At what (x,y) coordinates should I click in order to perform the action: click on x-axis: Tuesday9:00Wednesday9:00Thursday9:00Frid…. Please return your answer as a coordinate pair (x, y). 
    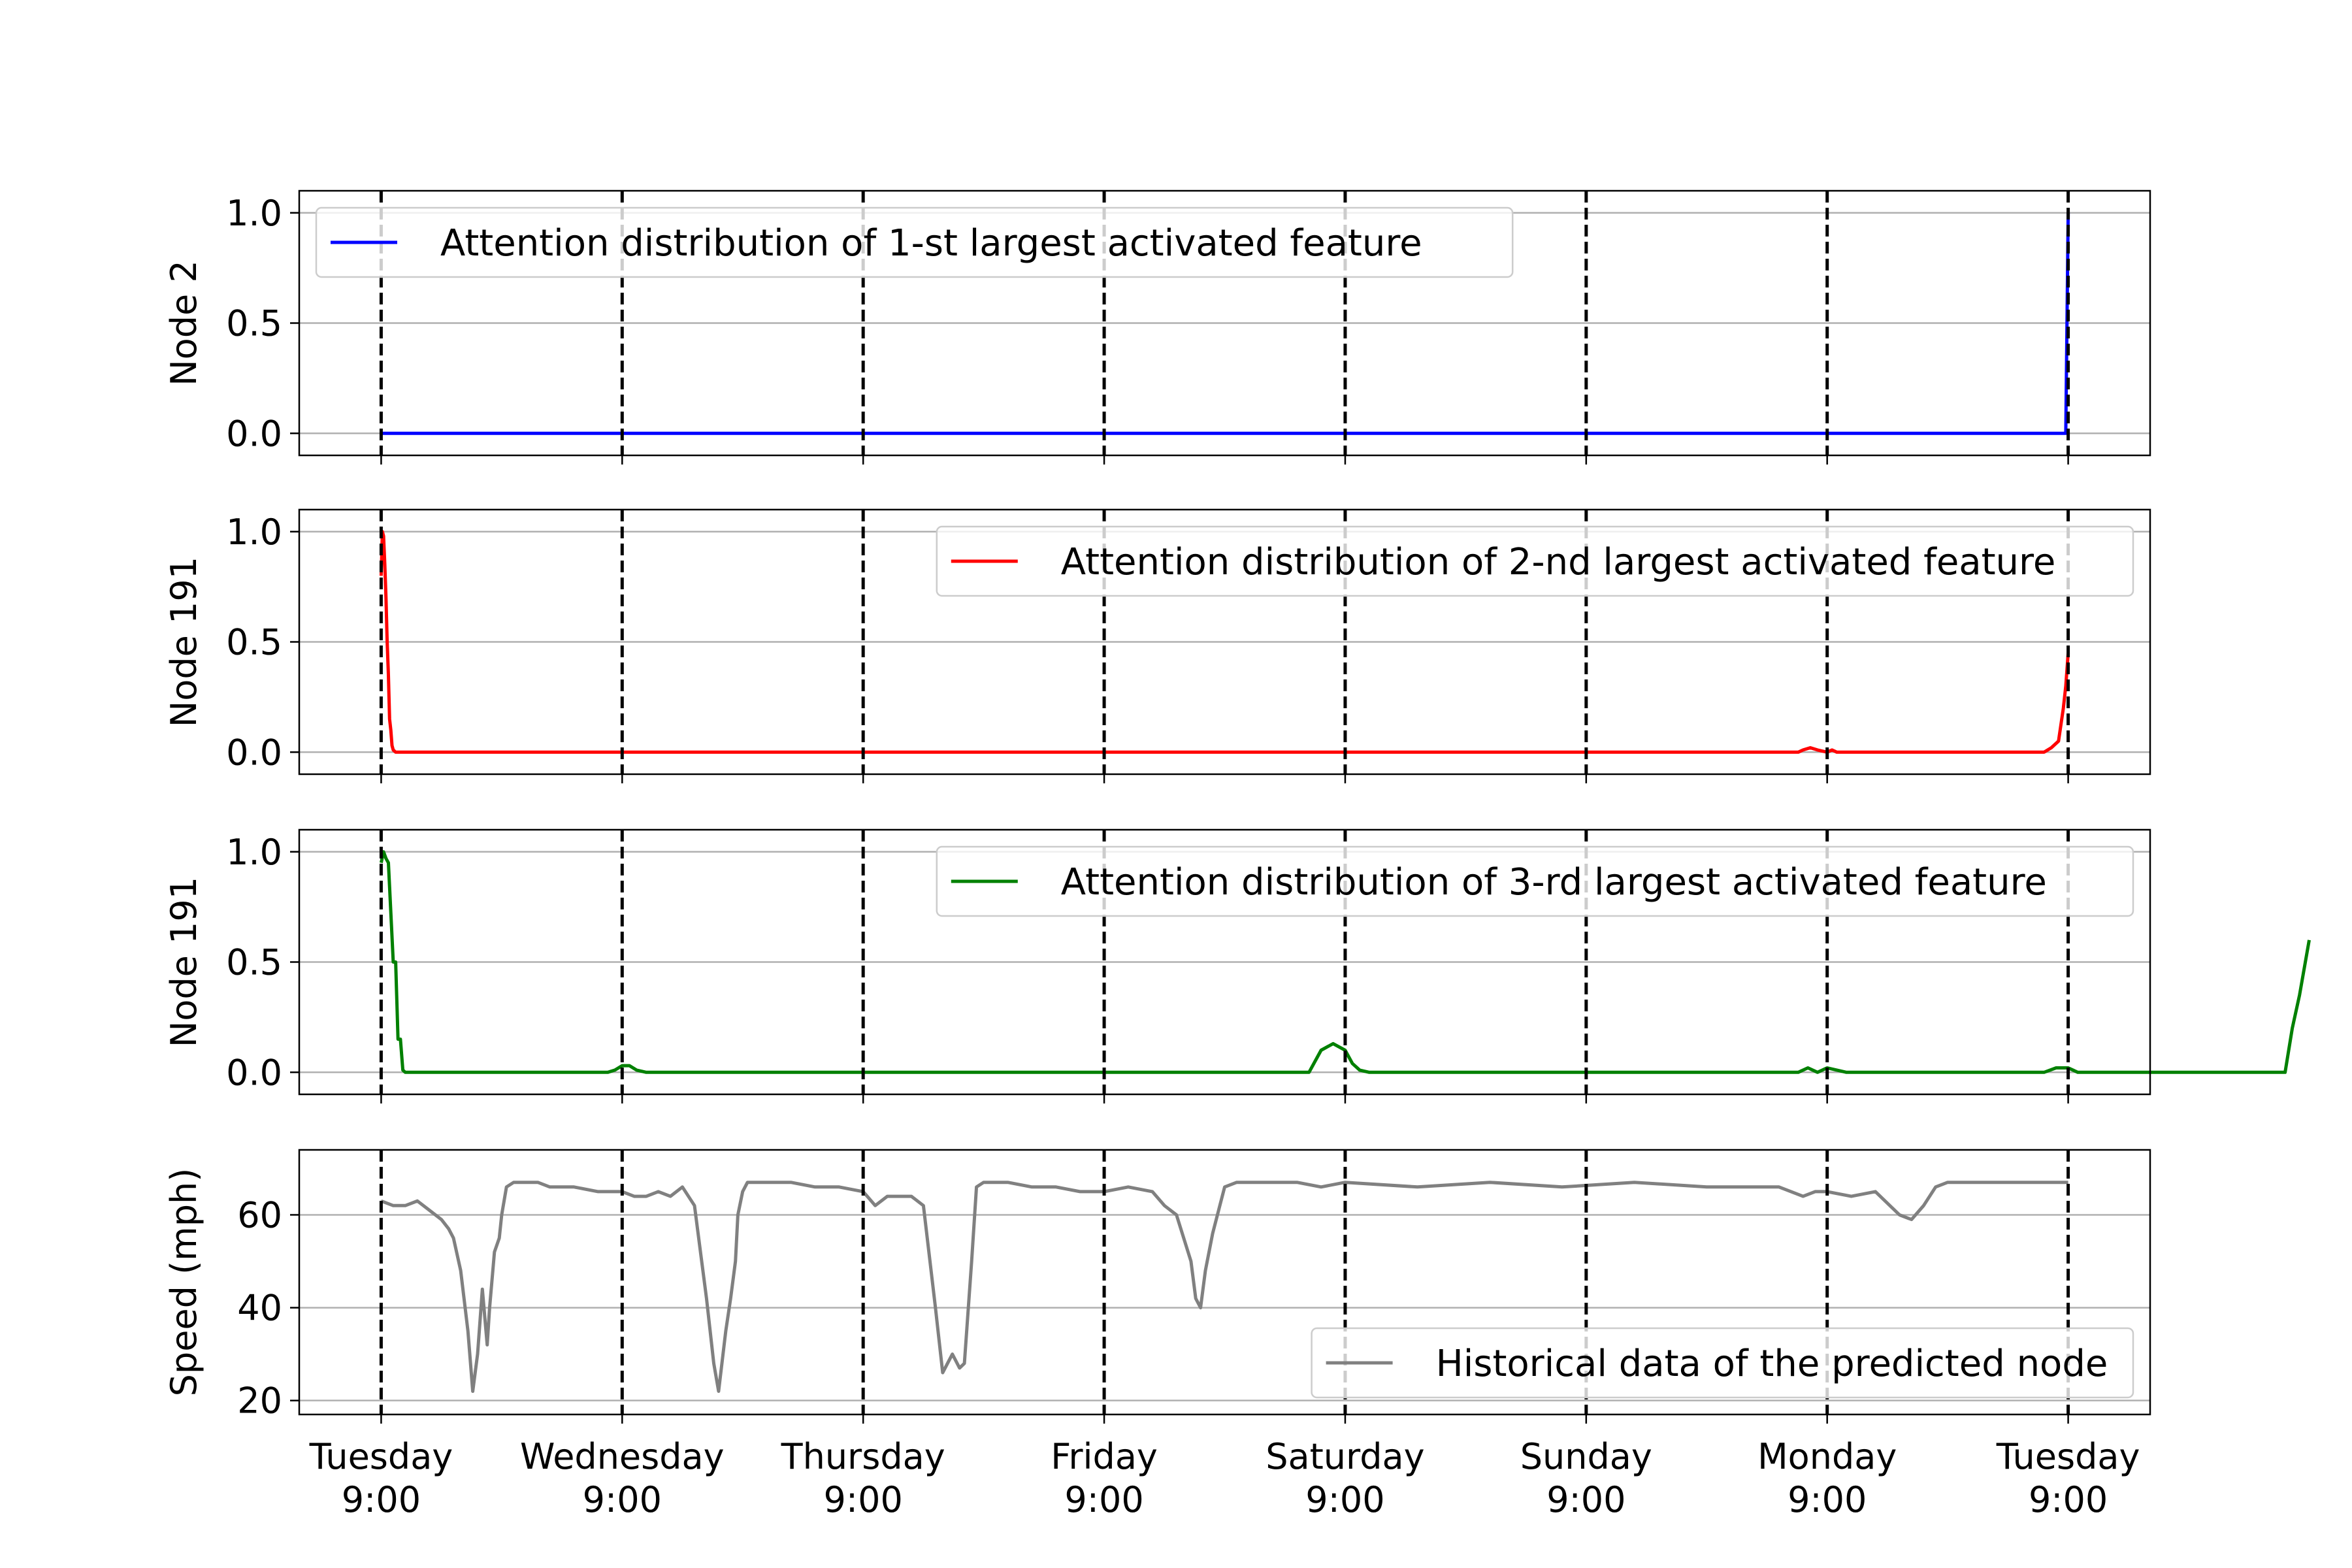
    Looking at the image, I should click on (1224, 1478).